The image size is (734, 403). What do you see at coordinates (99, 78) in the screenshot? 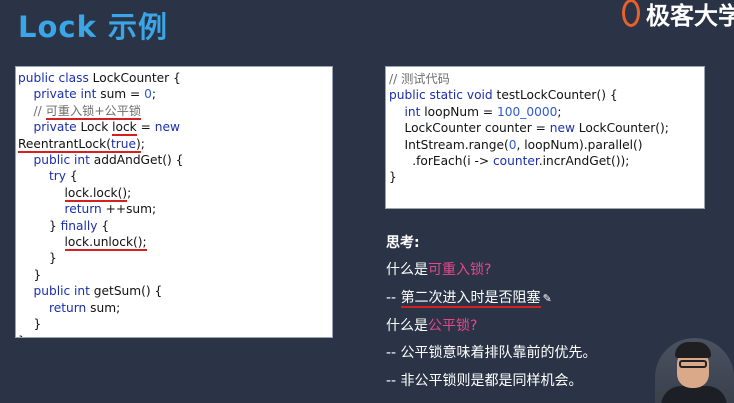
I see `code-line: public class LockCounter {` at bounding box center [99, 78].